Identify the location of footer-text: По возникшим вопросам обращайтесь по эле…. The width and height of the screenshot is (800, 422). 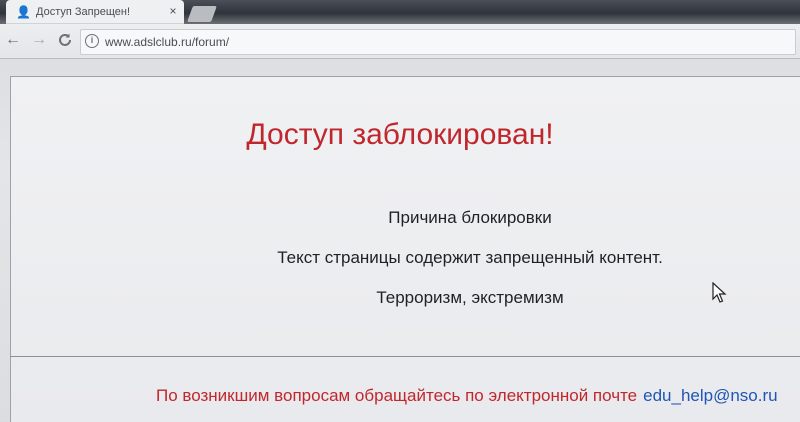
(397, 395).